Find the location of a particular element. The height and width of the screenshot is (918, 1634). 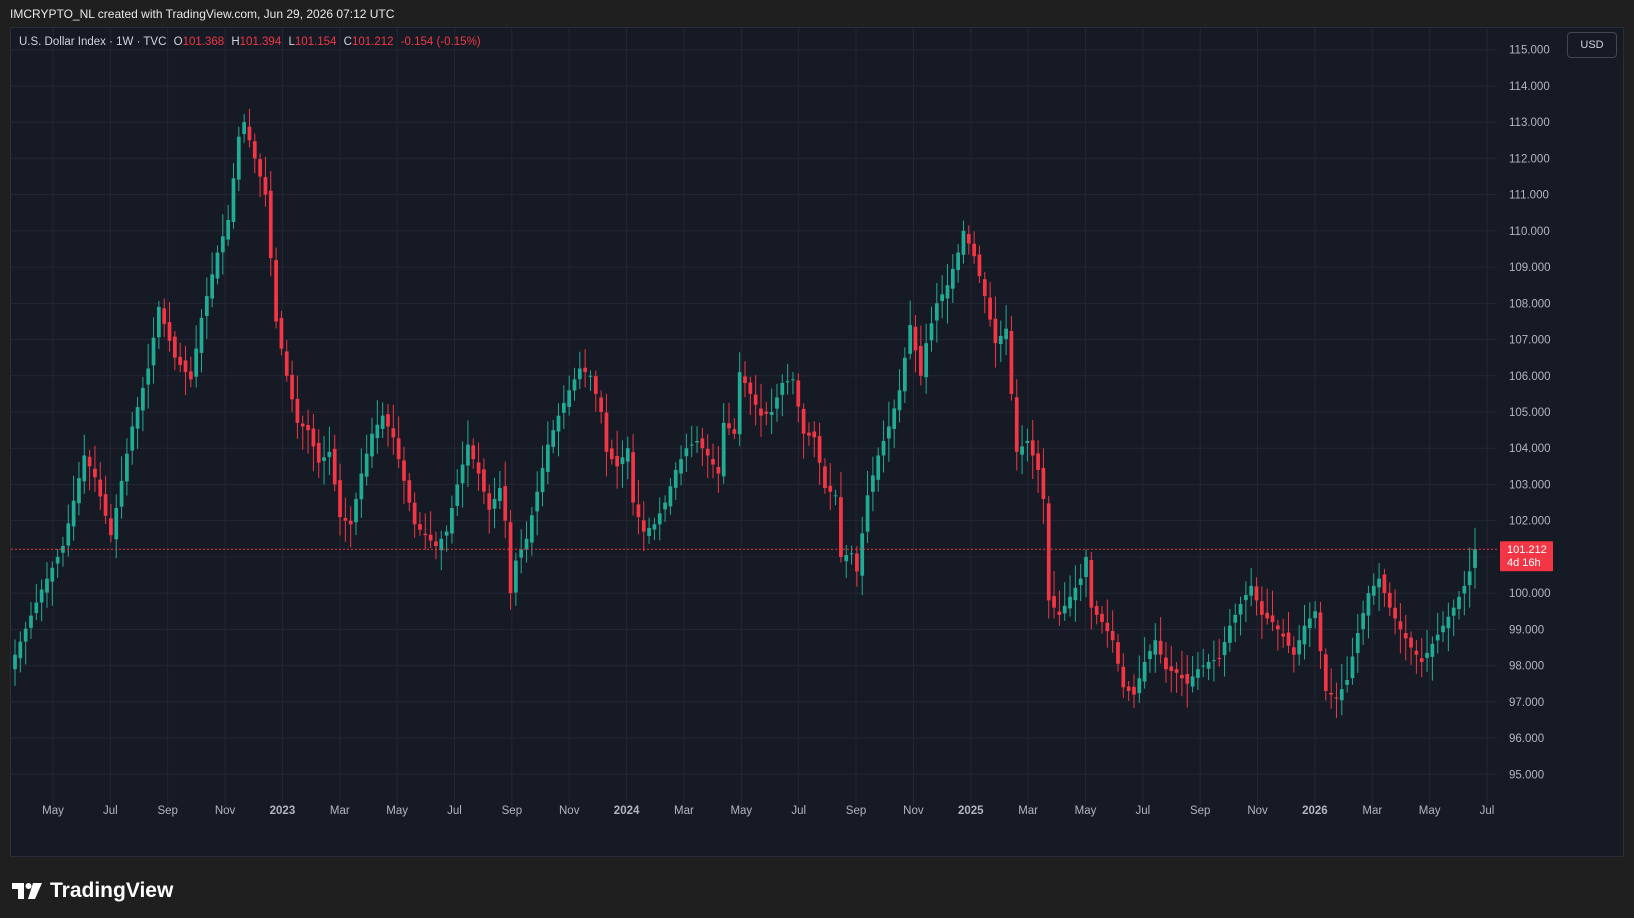

price-tag-countdown: 4d 16h is located at coordinates (1524, 563).